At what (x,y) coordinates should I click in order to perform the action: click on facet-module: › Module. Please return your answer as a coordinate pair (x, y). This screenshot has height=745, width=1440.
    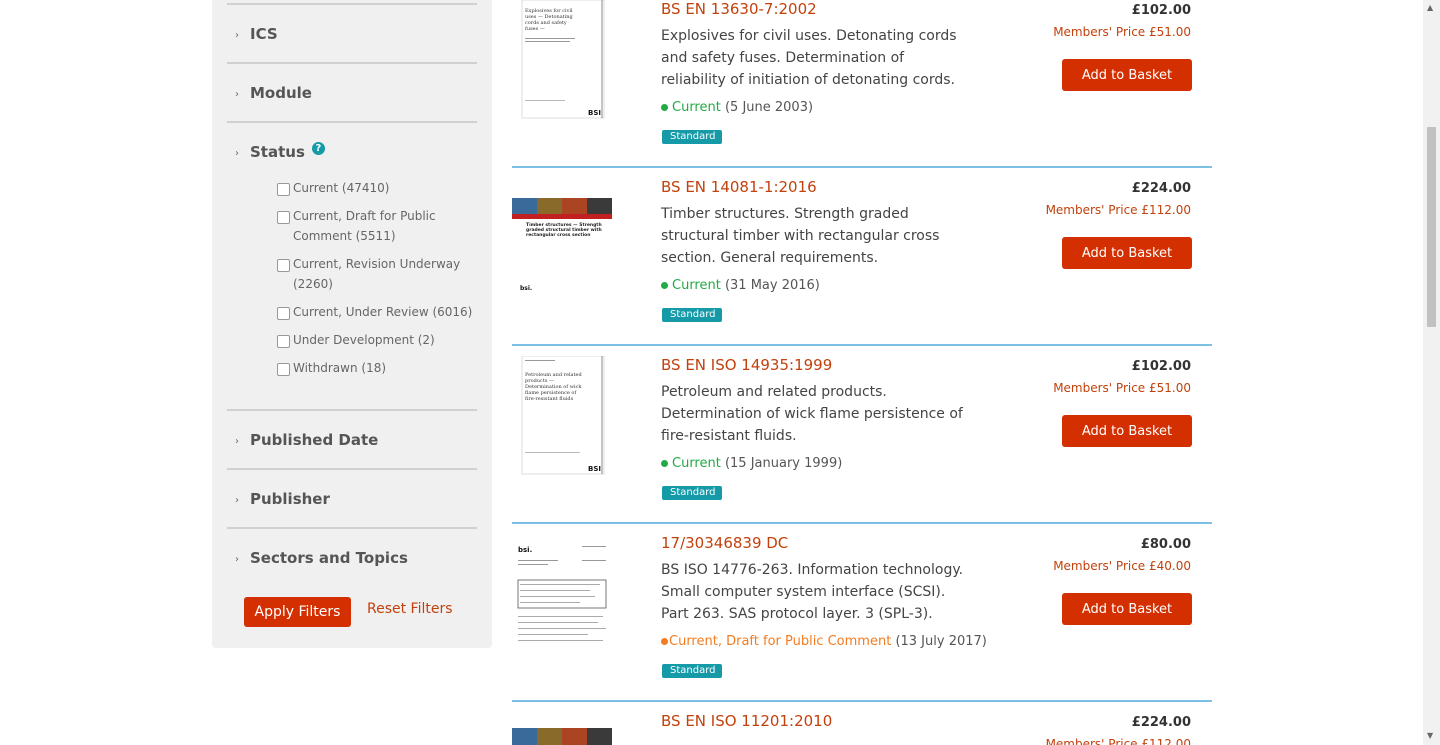
    Looking at the image, I should click on (352, 92).